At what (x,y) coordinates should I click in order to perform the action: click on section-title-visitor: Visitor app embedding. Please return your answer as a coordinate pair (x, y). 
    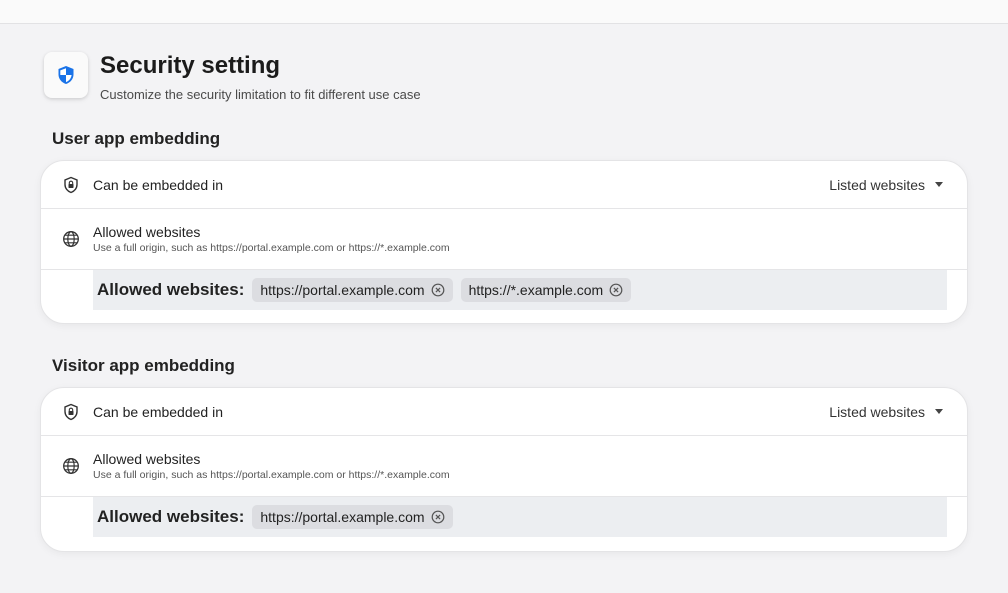
    Looking at the image, I should click on (143, 365).